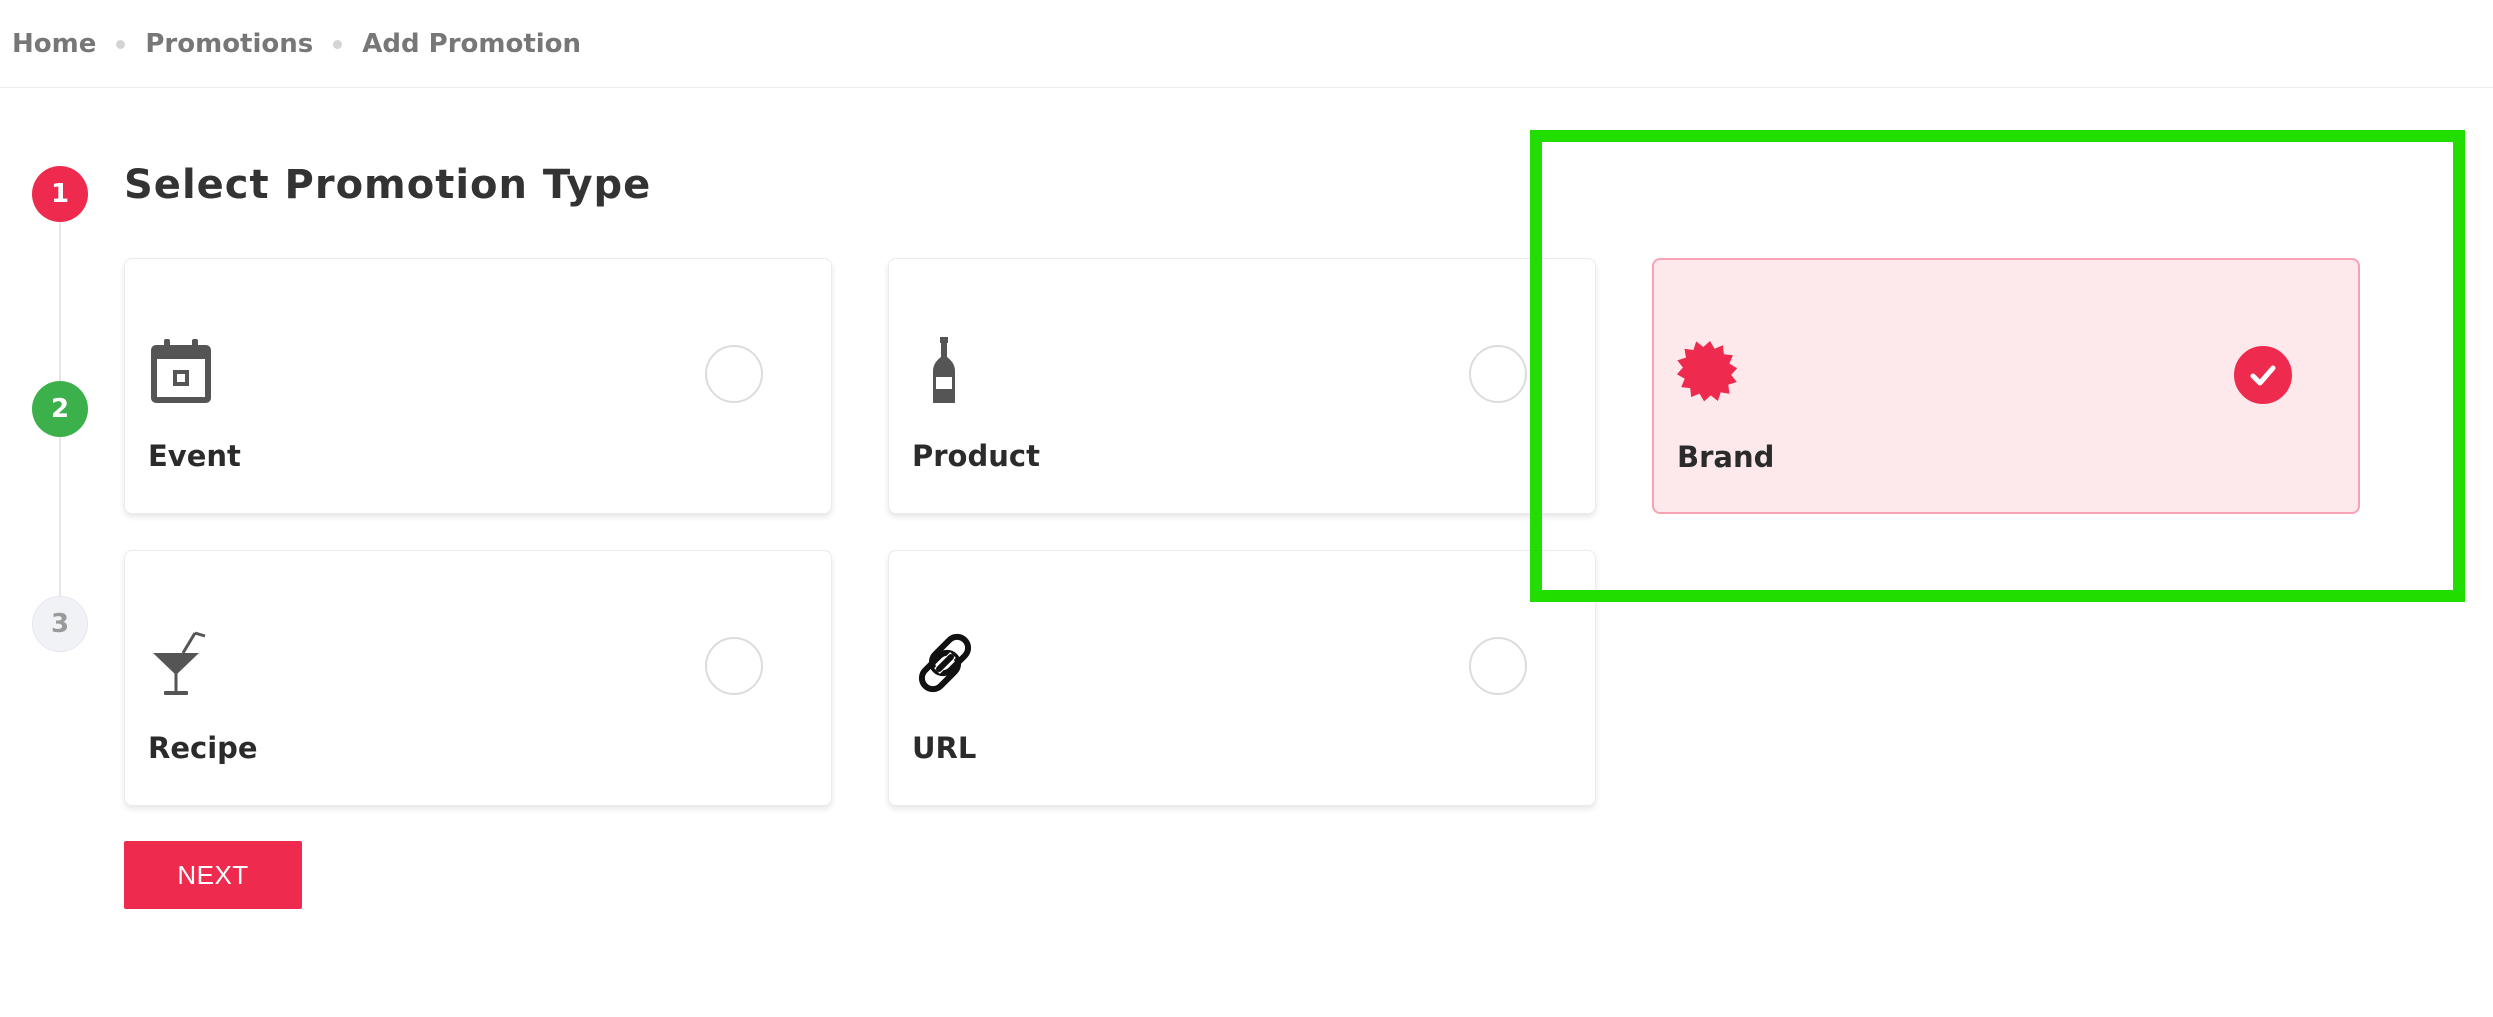 The image size is (2493, 1017). Describe the element at coordinates (976, 456) in the screenshot. I see `promotion-type-label: Product` at that location.